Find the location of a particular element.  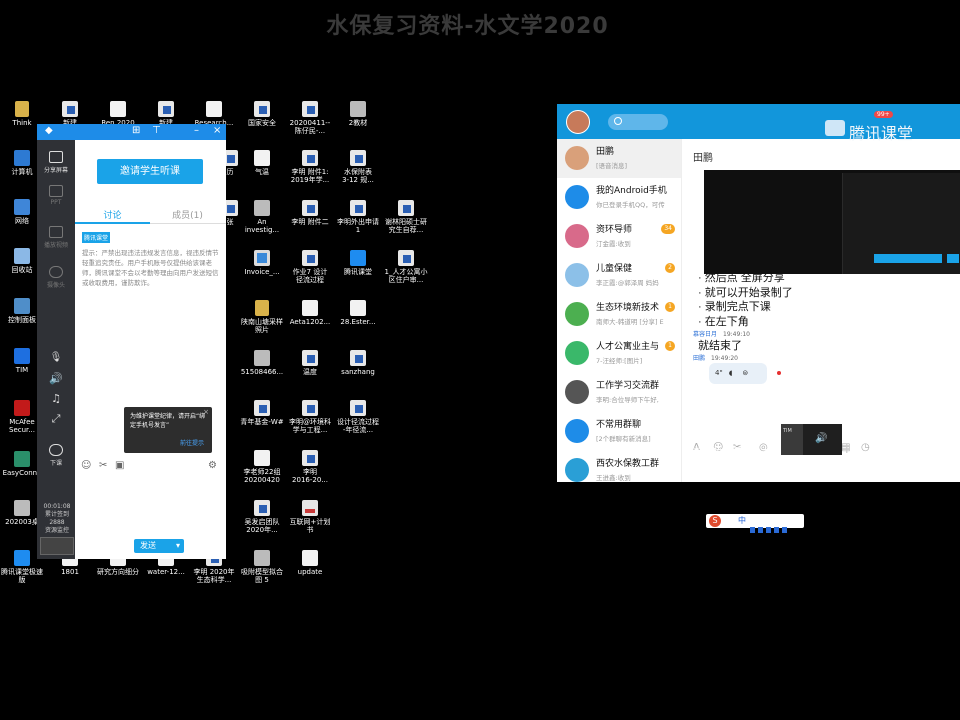

typed-input-text: 第一次要注意左边 is located at coordinates (737, 452).